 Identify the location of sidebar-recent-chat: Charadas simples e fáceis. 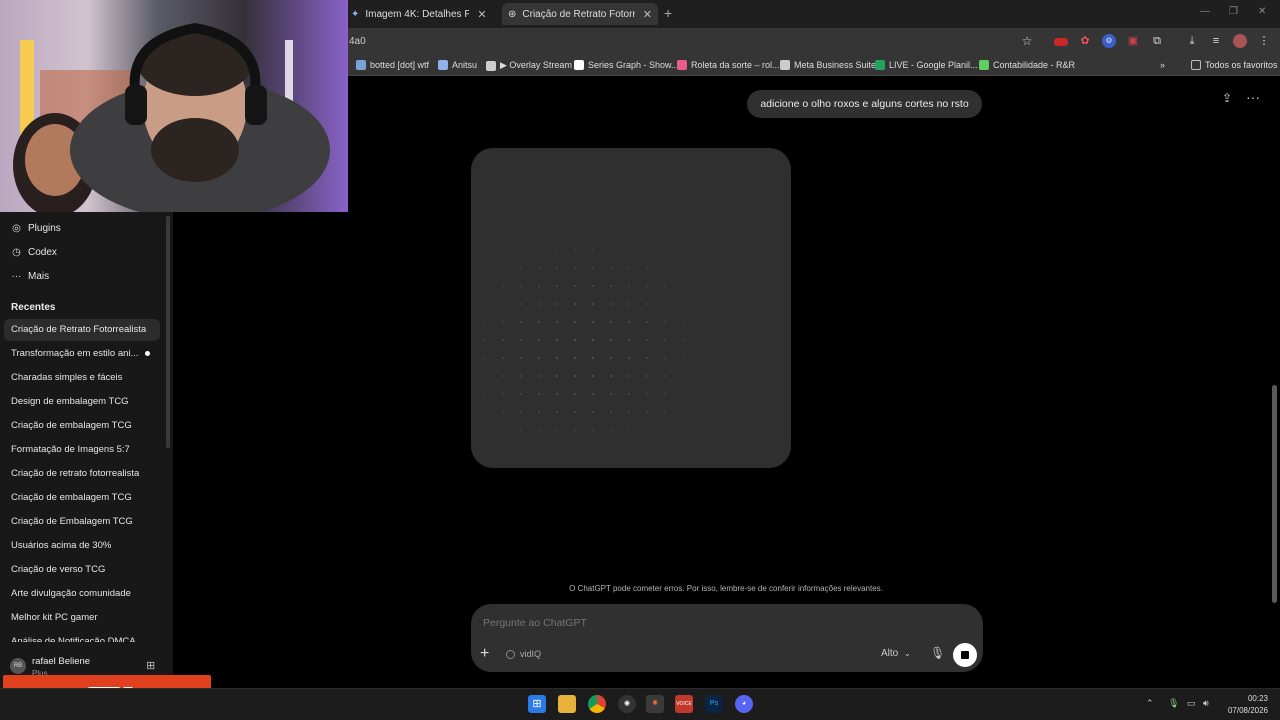
(82, 378).